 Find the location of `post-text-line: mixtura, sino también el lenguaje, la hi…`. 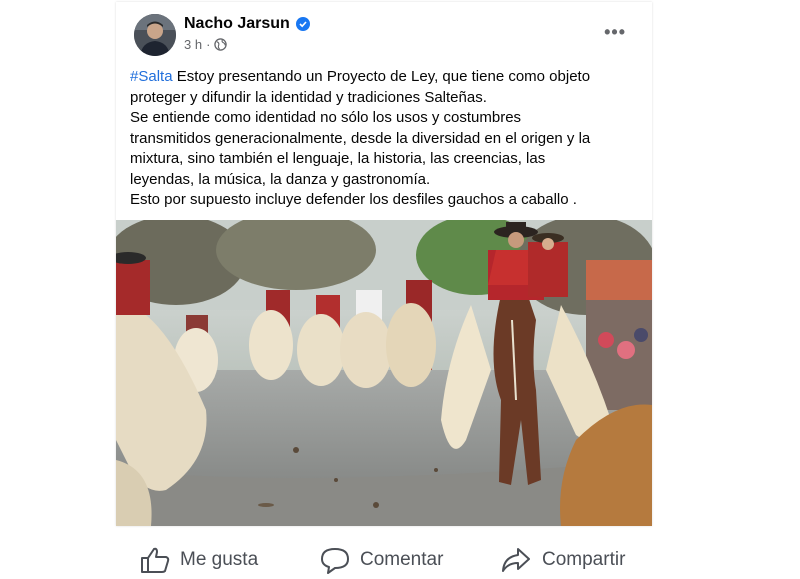

post-text-line: mixtura, sino también el lenguaje, la hi… is located at coordinates (338, 158).